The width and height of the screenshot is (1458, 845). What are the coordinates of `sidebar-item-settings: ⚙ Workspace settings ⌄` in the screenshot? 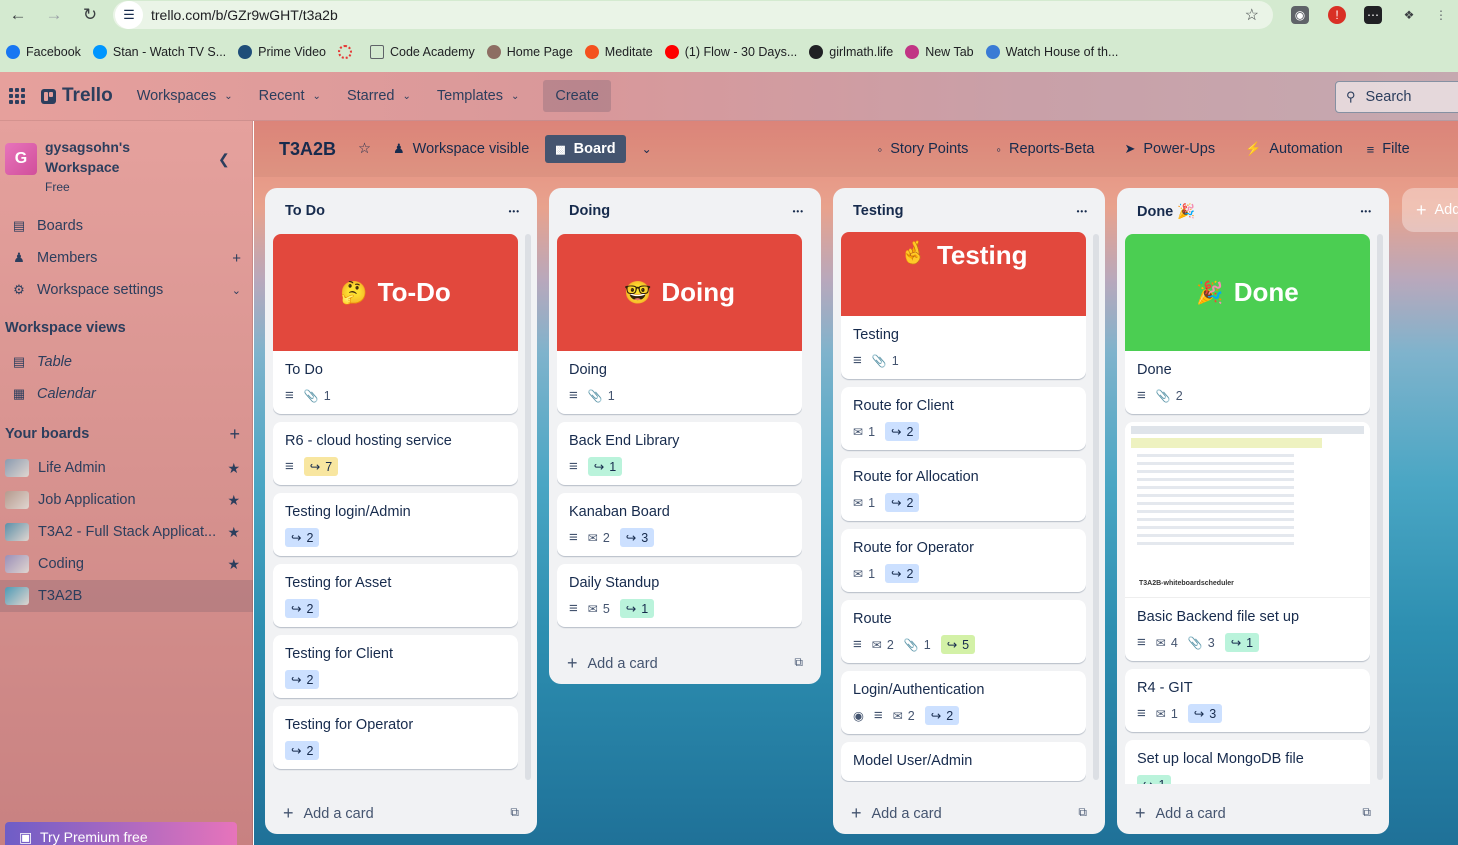 It's located at (126, 290).